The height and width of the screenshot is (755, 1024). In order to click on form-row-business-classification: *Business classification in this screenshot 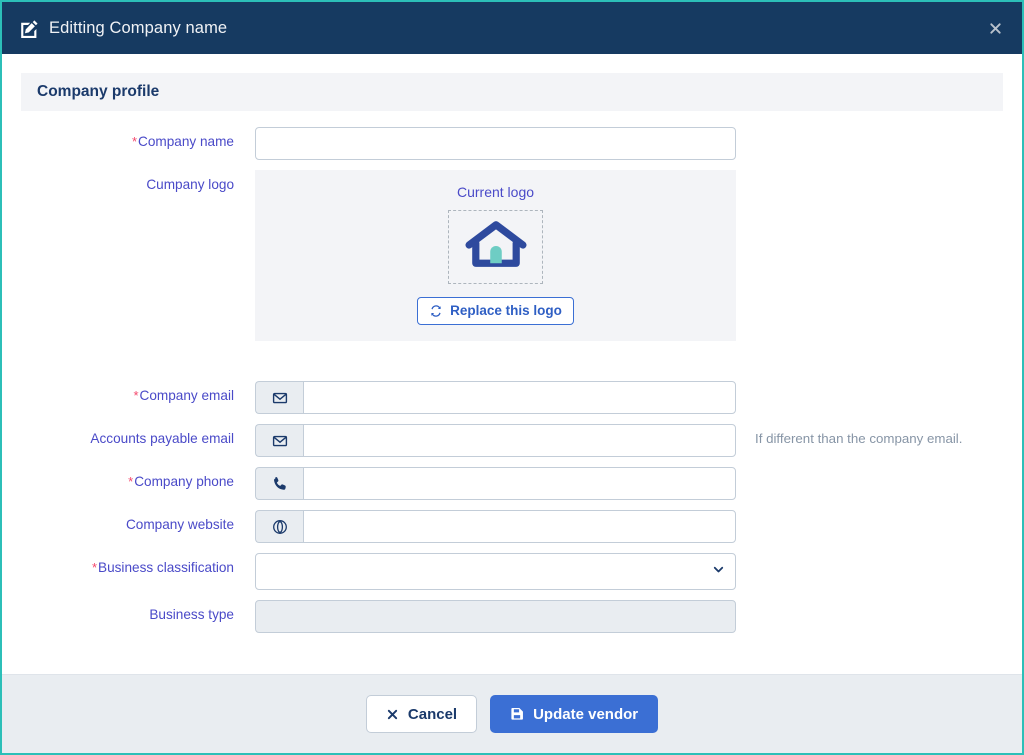, I will do `click(512, 571)`.